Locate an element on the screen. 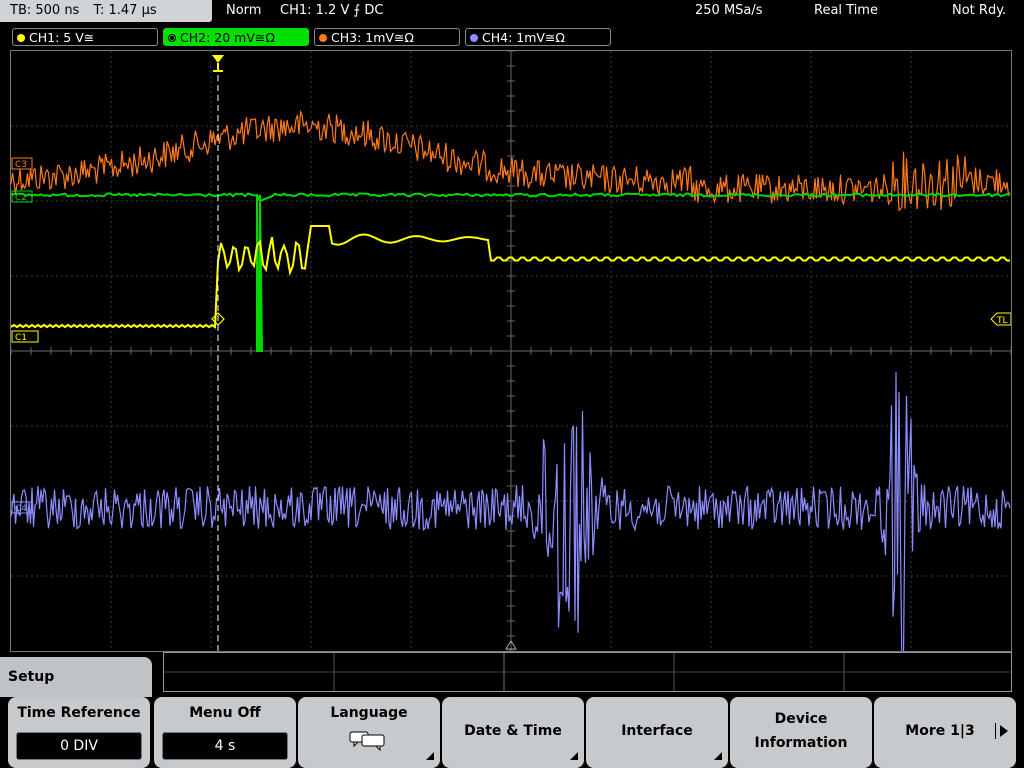 The width and height of the screenshot is (1024, 768). channel-tab-ch3: CH3: 1mV≅Ω is located at coordinates (387, 37).